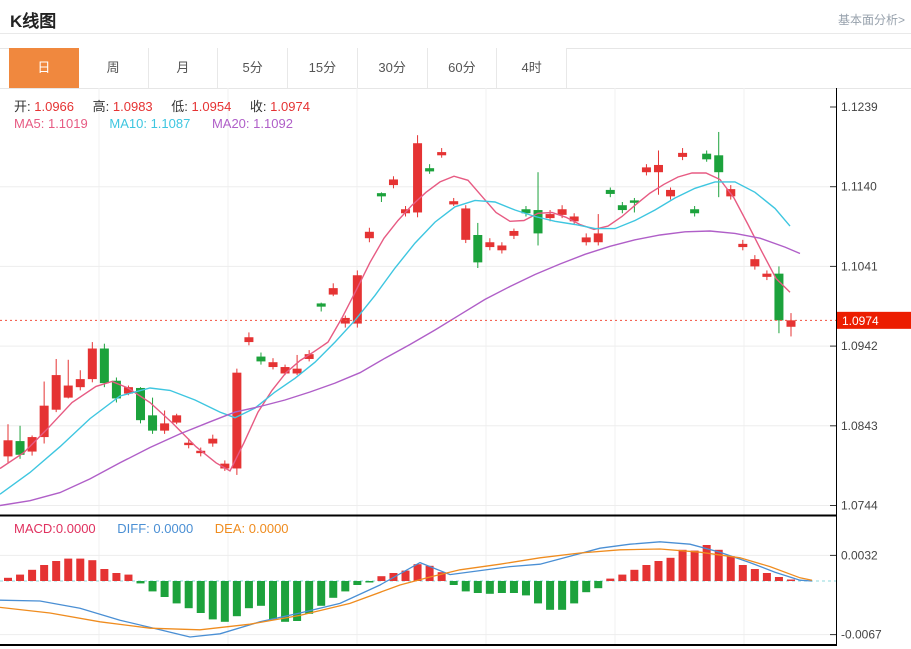  I want to click on price-tick-label: 1.1239, so click(859, 107).